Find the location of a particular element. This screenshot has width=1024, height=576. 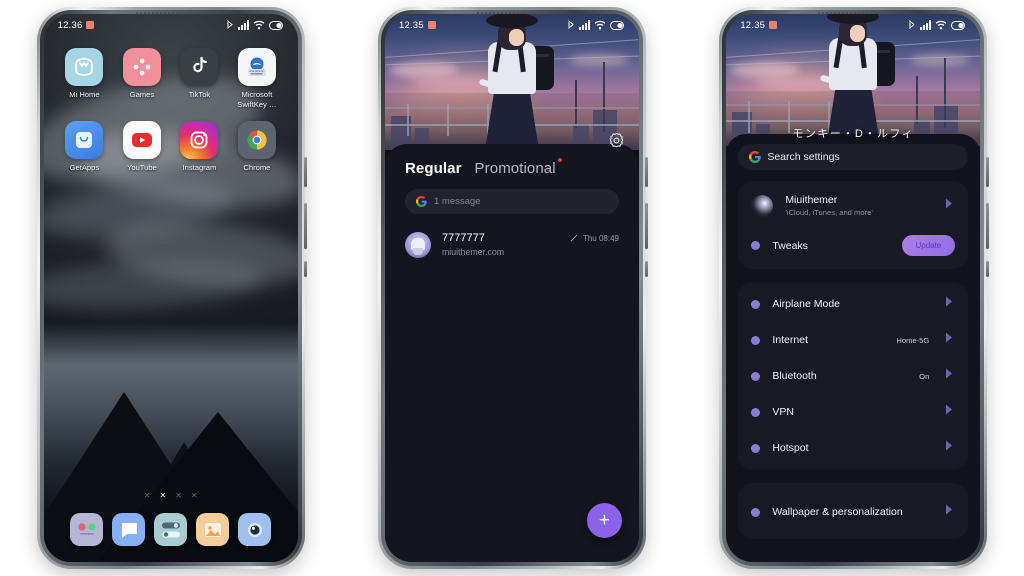

dock is located at coordinates (171, 529).